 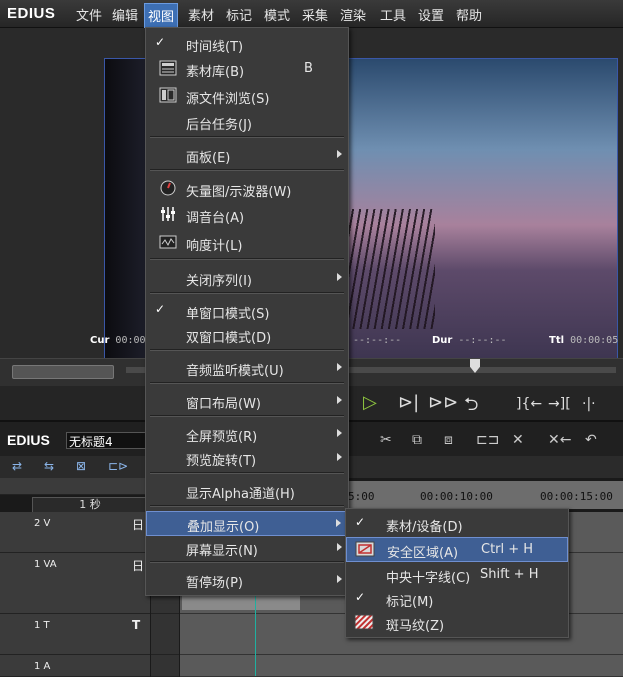 I want to click on menu-settings: 设置, so click(x=431, y=14).